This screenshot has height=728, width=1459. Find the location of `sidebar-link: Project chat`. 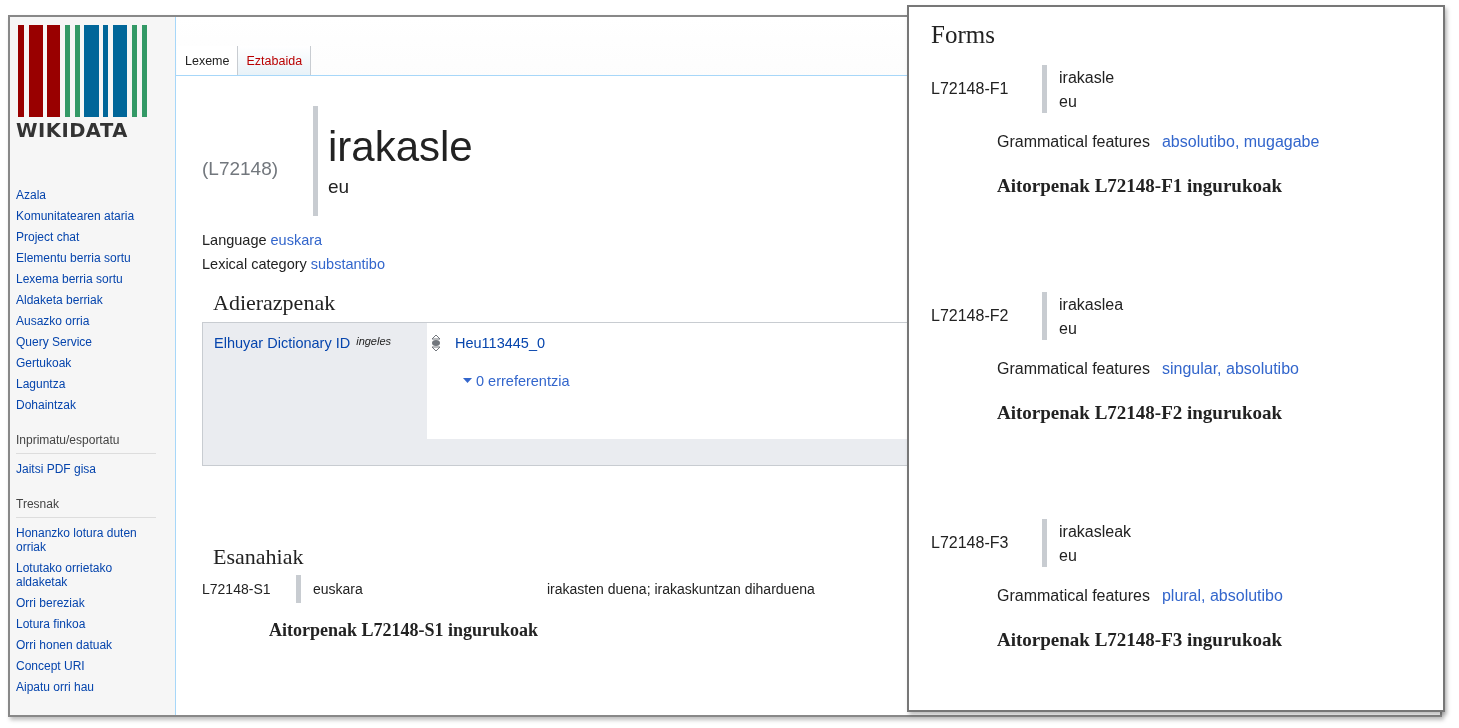

sidebar-link: Project chat is located at coordinates (86, 236).